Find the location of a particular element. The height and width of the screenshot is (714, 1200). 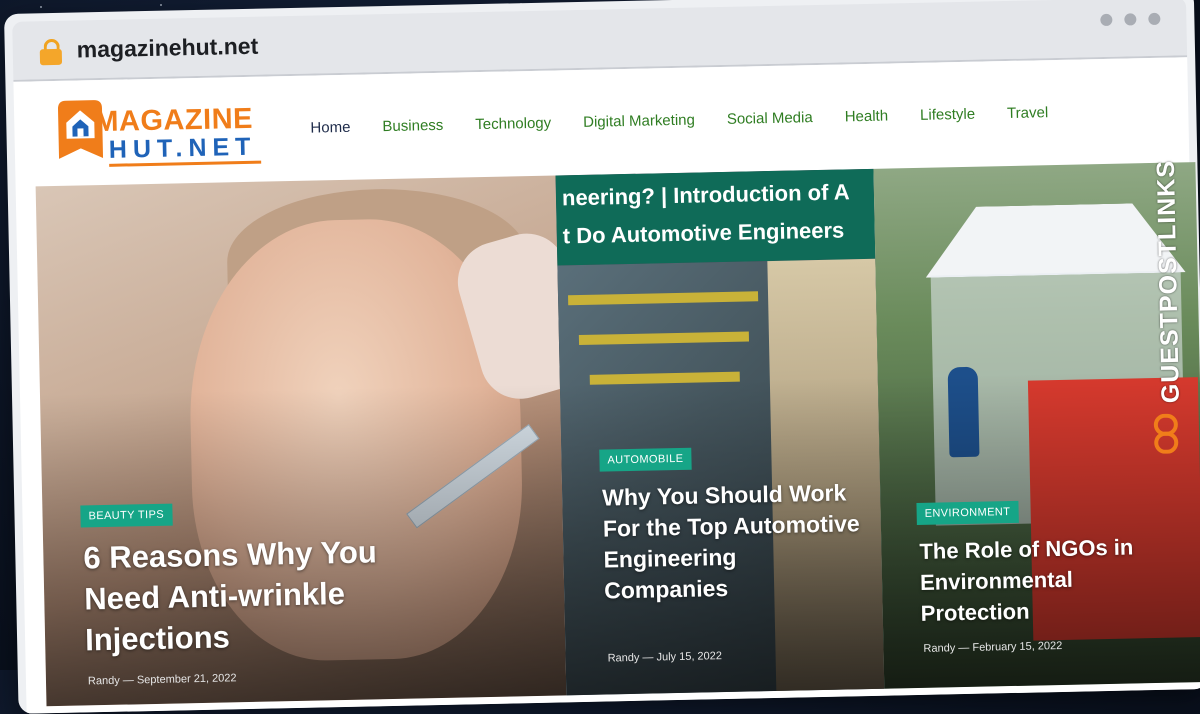

window-dots is located at coordinates (1124, 22).